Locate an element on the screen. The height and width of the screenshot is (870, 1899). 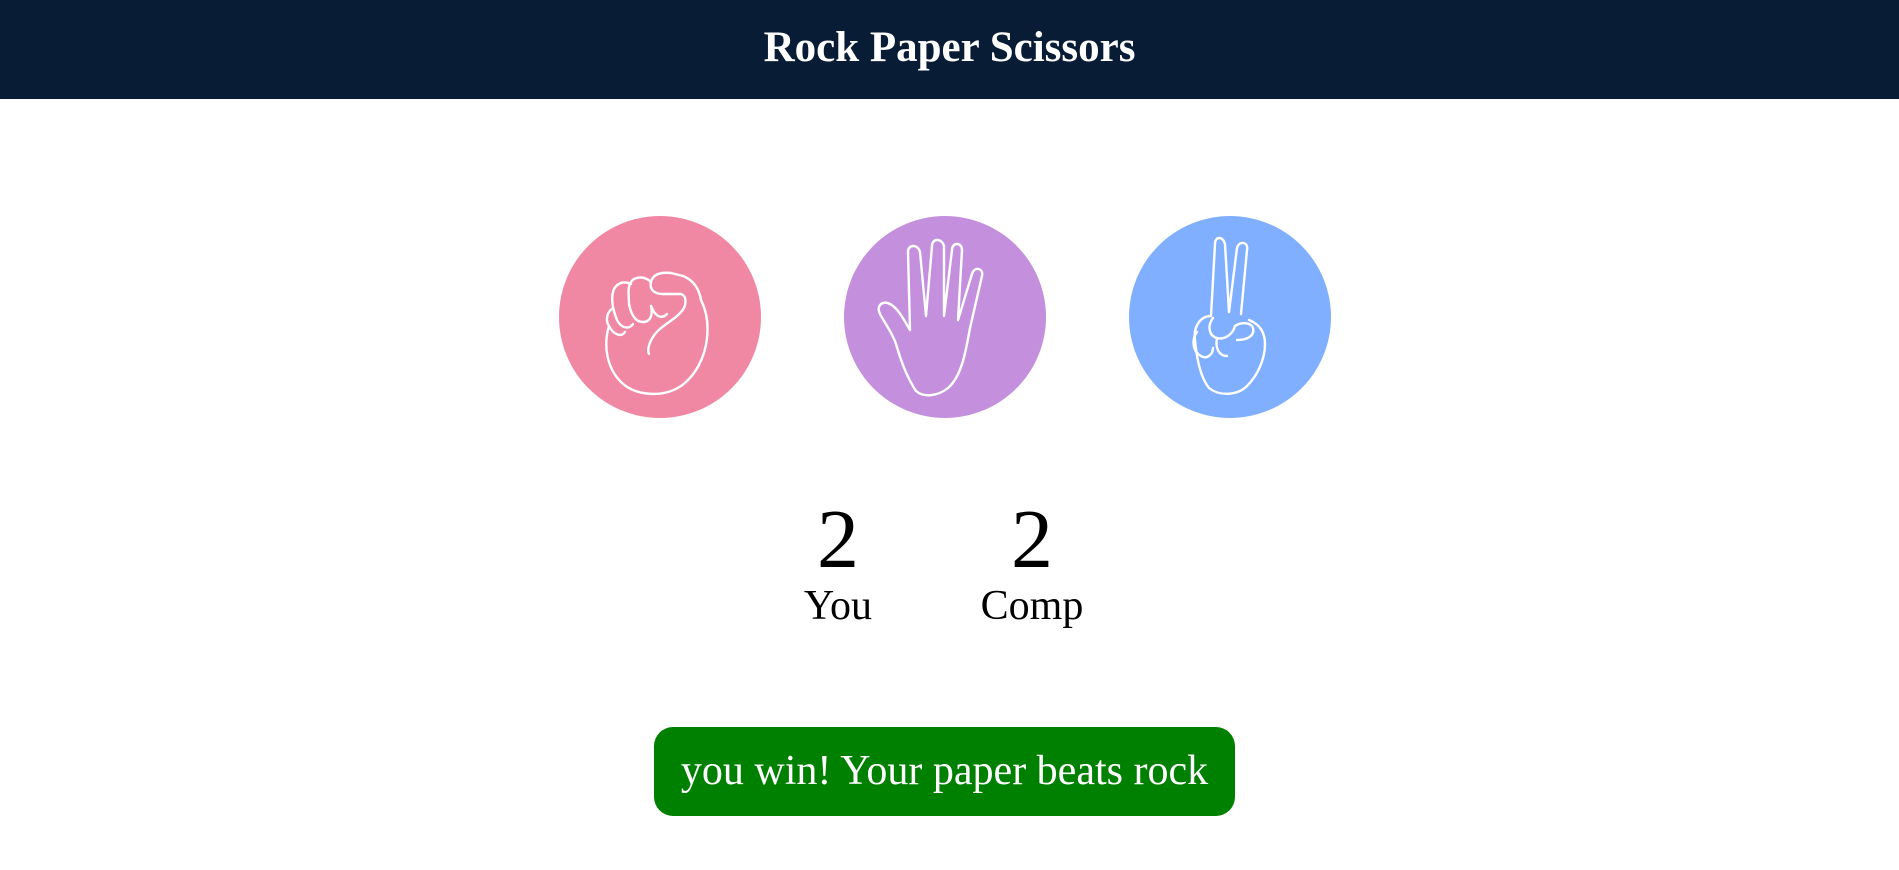
rock-choice-button is located at coordinates (660, 317).